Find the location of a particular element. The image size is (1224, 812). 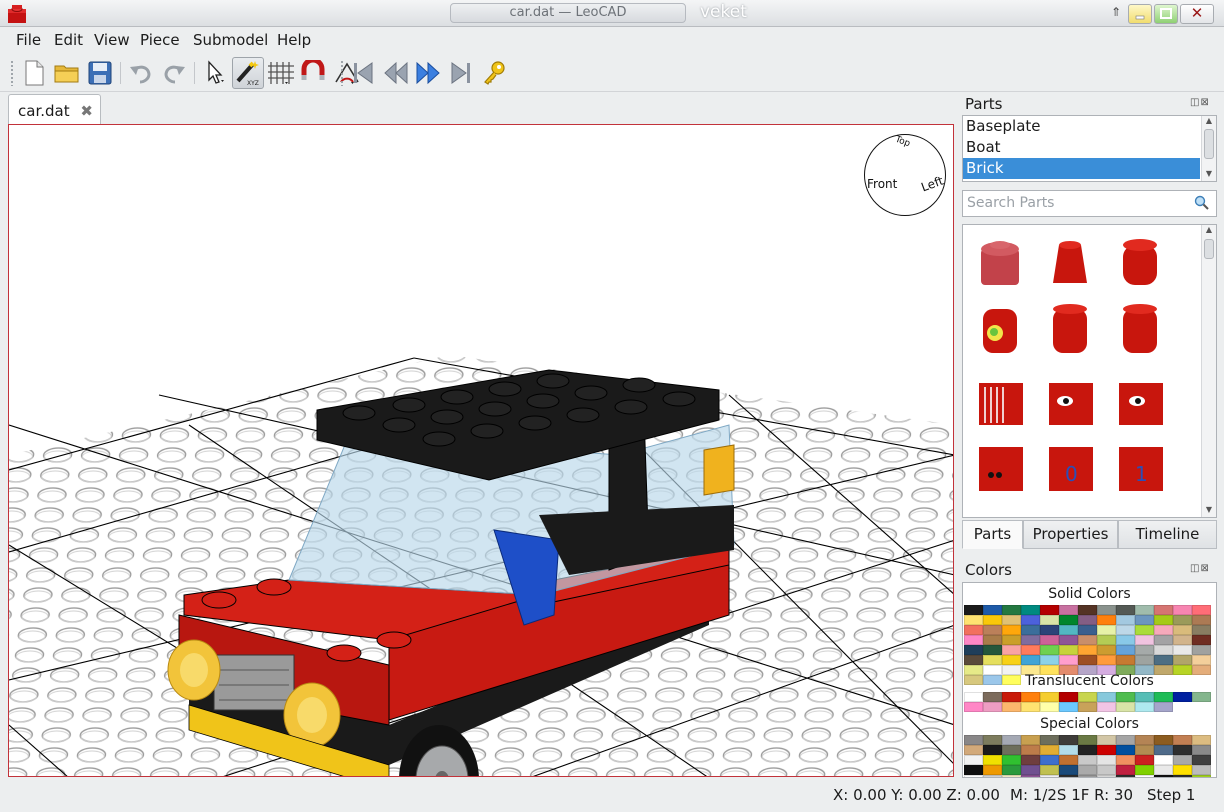

part-brick-eyes-b is located at coordinates (1140, 400).